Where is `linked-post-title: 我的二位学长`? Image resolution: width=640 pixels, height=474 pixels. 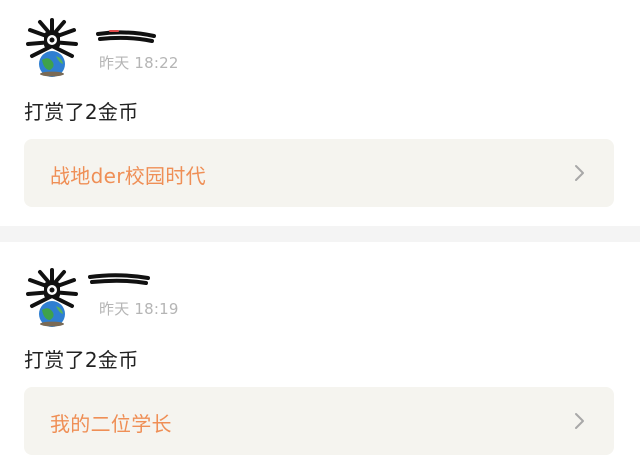
linked-post-title: 我的二位学长 is located at coordinates (111, 424).